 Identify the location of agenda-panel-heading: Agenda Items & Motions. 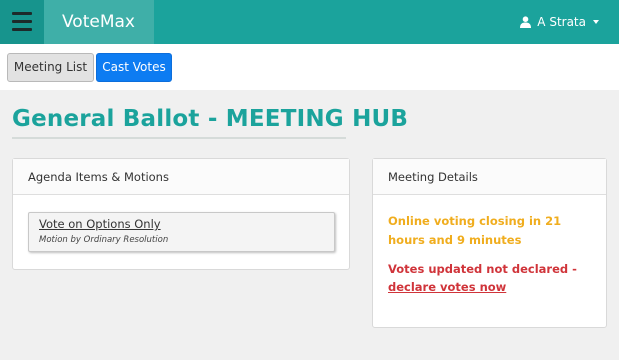
(181, 177).